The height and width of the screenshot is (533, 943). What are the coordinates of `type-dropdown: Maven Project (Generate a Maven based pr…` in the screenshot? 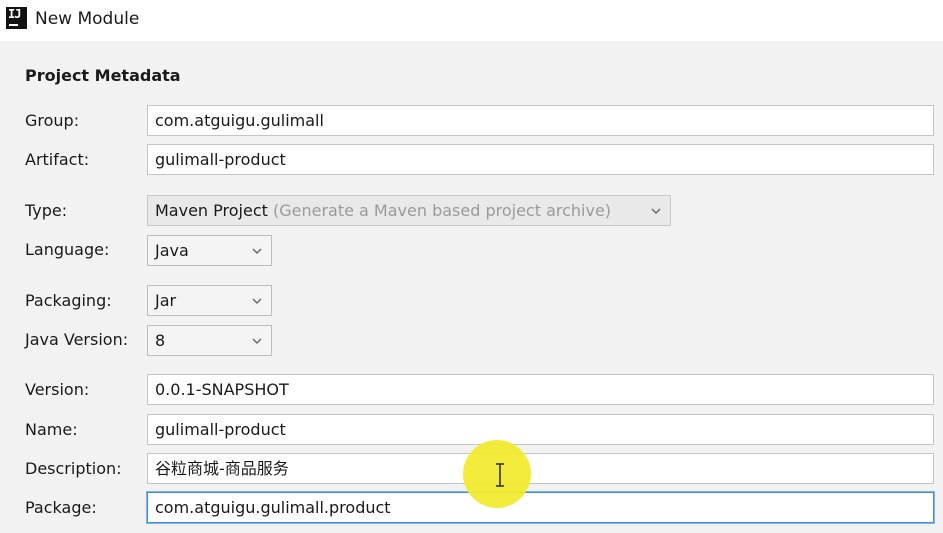 It's located at (409, 210).